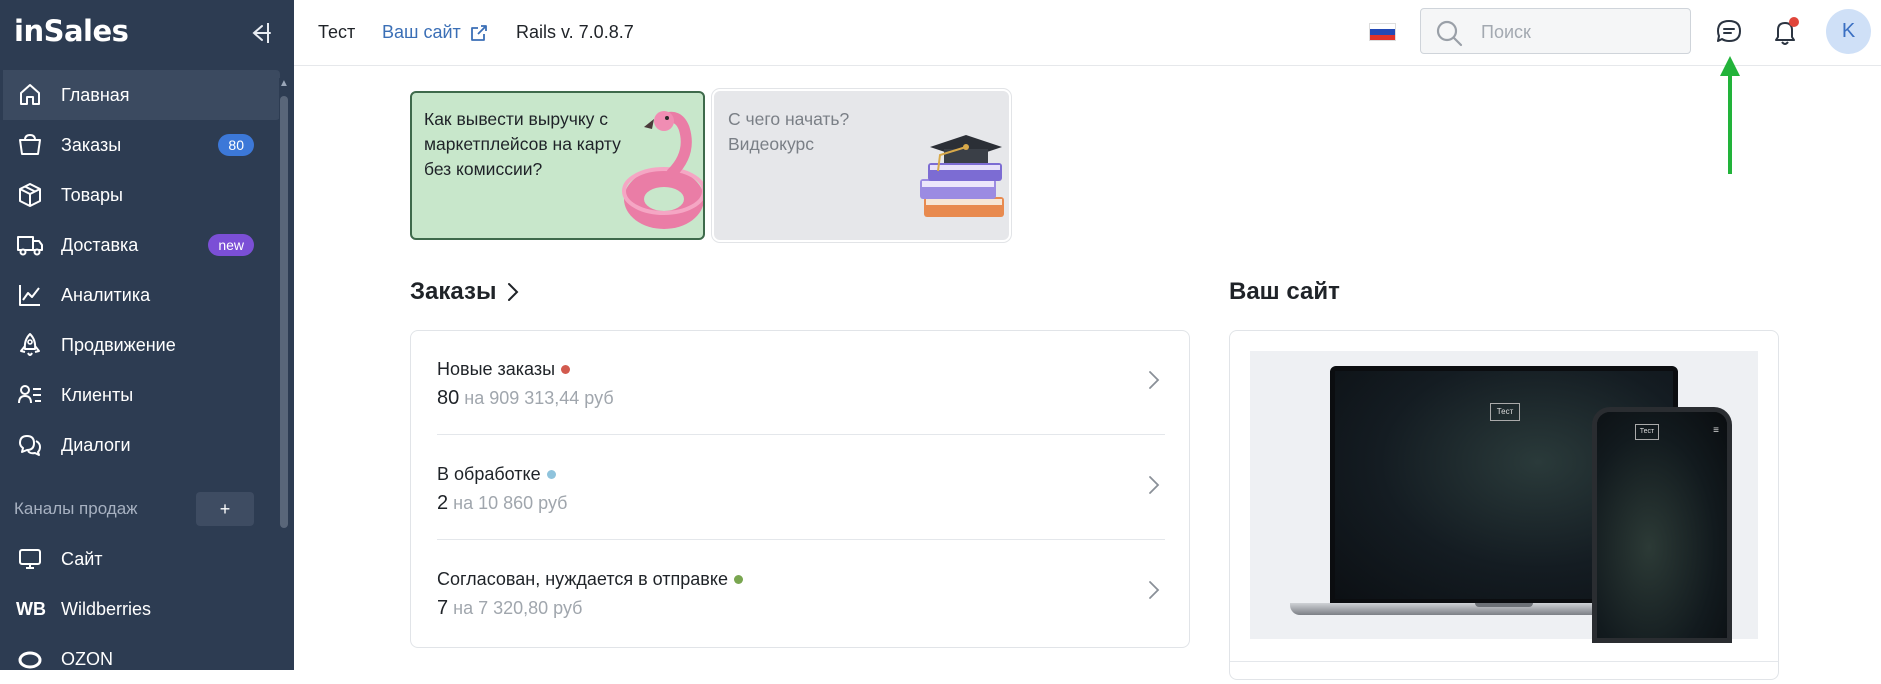 The width and height of the screenshot is (1881, 684). What do you see at coordinates (478, 32) in the screenshot?
I see `external-link-icon` at bounding box center [478, 32].